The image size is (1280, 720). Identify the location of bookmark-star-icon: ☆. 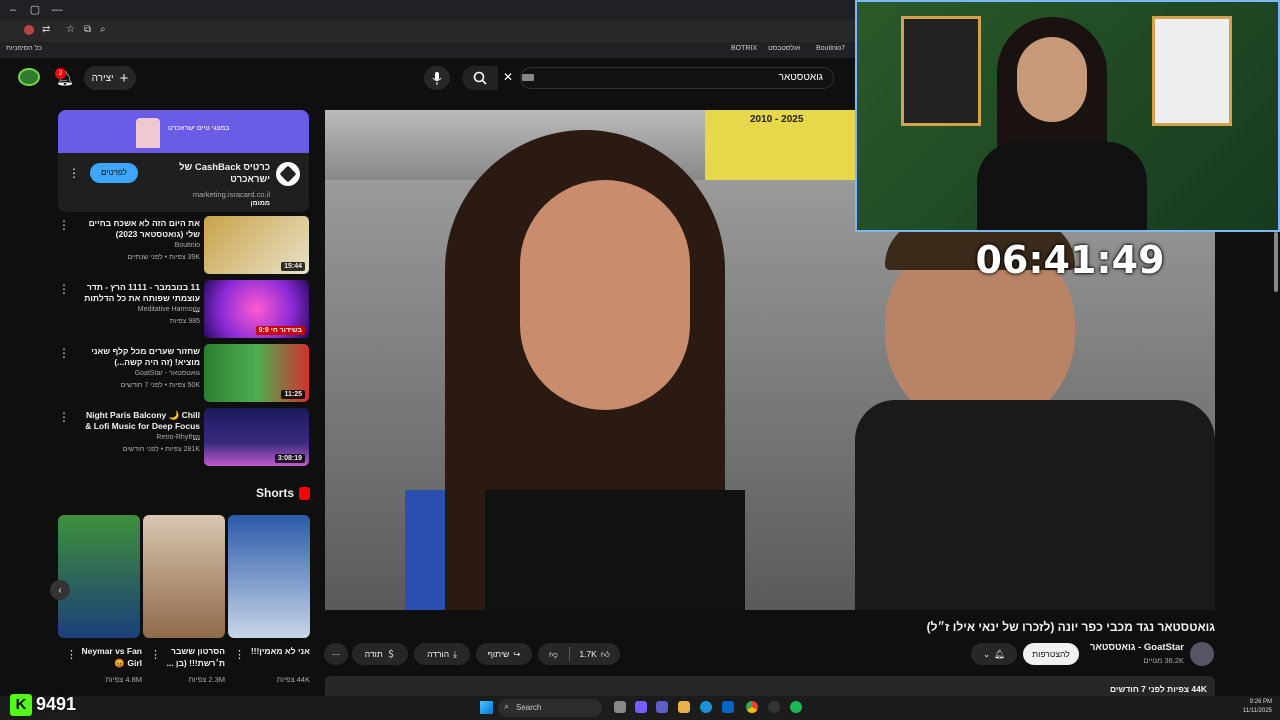
(70, 29).